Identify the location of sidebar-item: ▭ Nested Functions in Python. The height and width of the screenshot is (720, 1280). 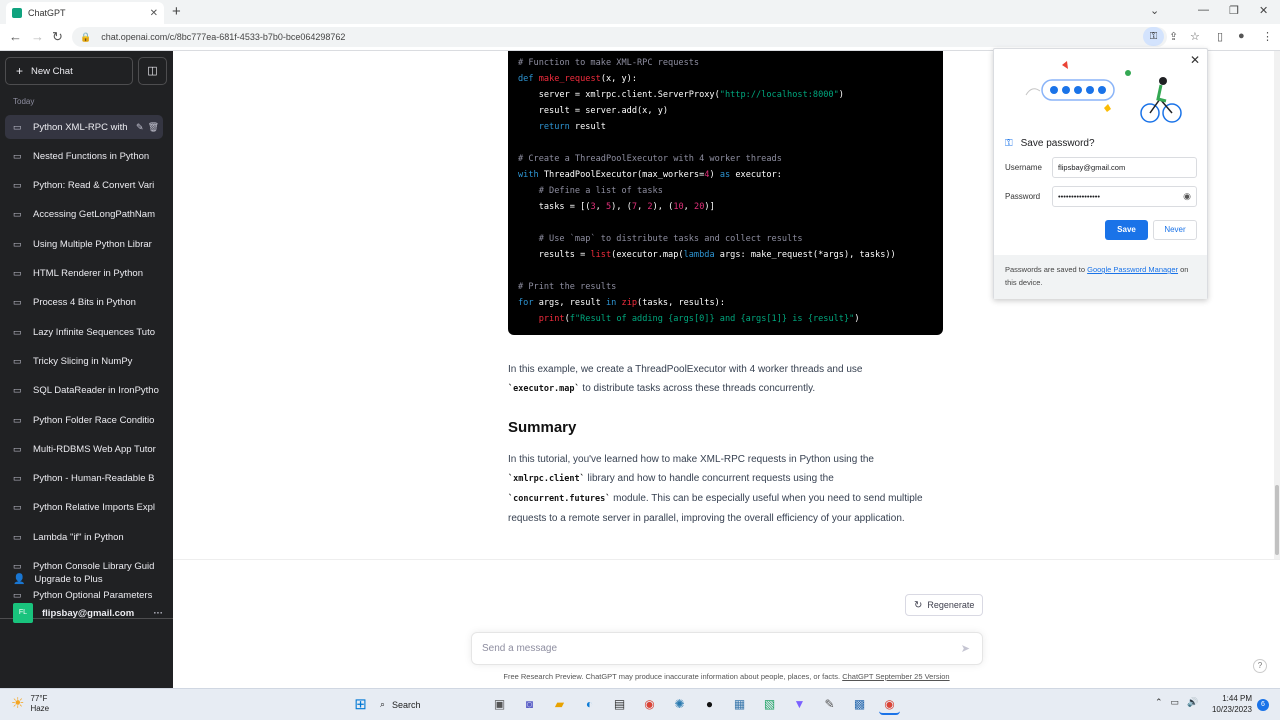
(84, 156).